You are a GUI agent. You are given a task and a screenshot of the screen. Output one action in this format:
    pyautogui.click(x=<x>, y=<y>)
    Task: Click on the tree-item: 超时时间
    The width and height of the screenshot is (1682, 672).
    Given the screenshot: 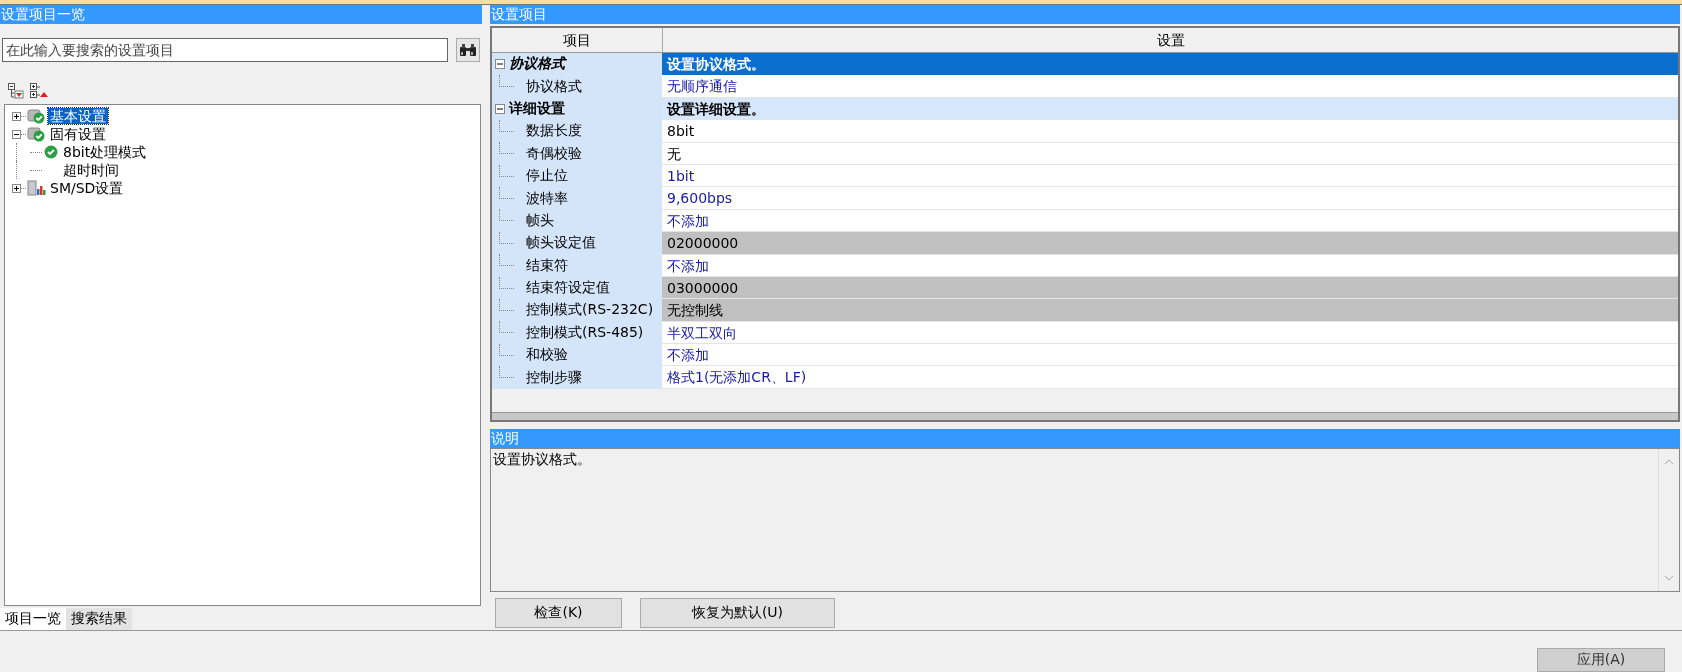 What is the action you would take?
    pyautogui.click(x=91, y=170)
    